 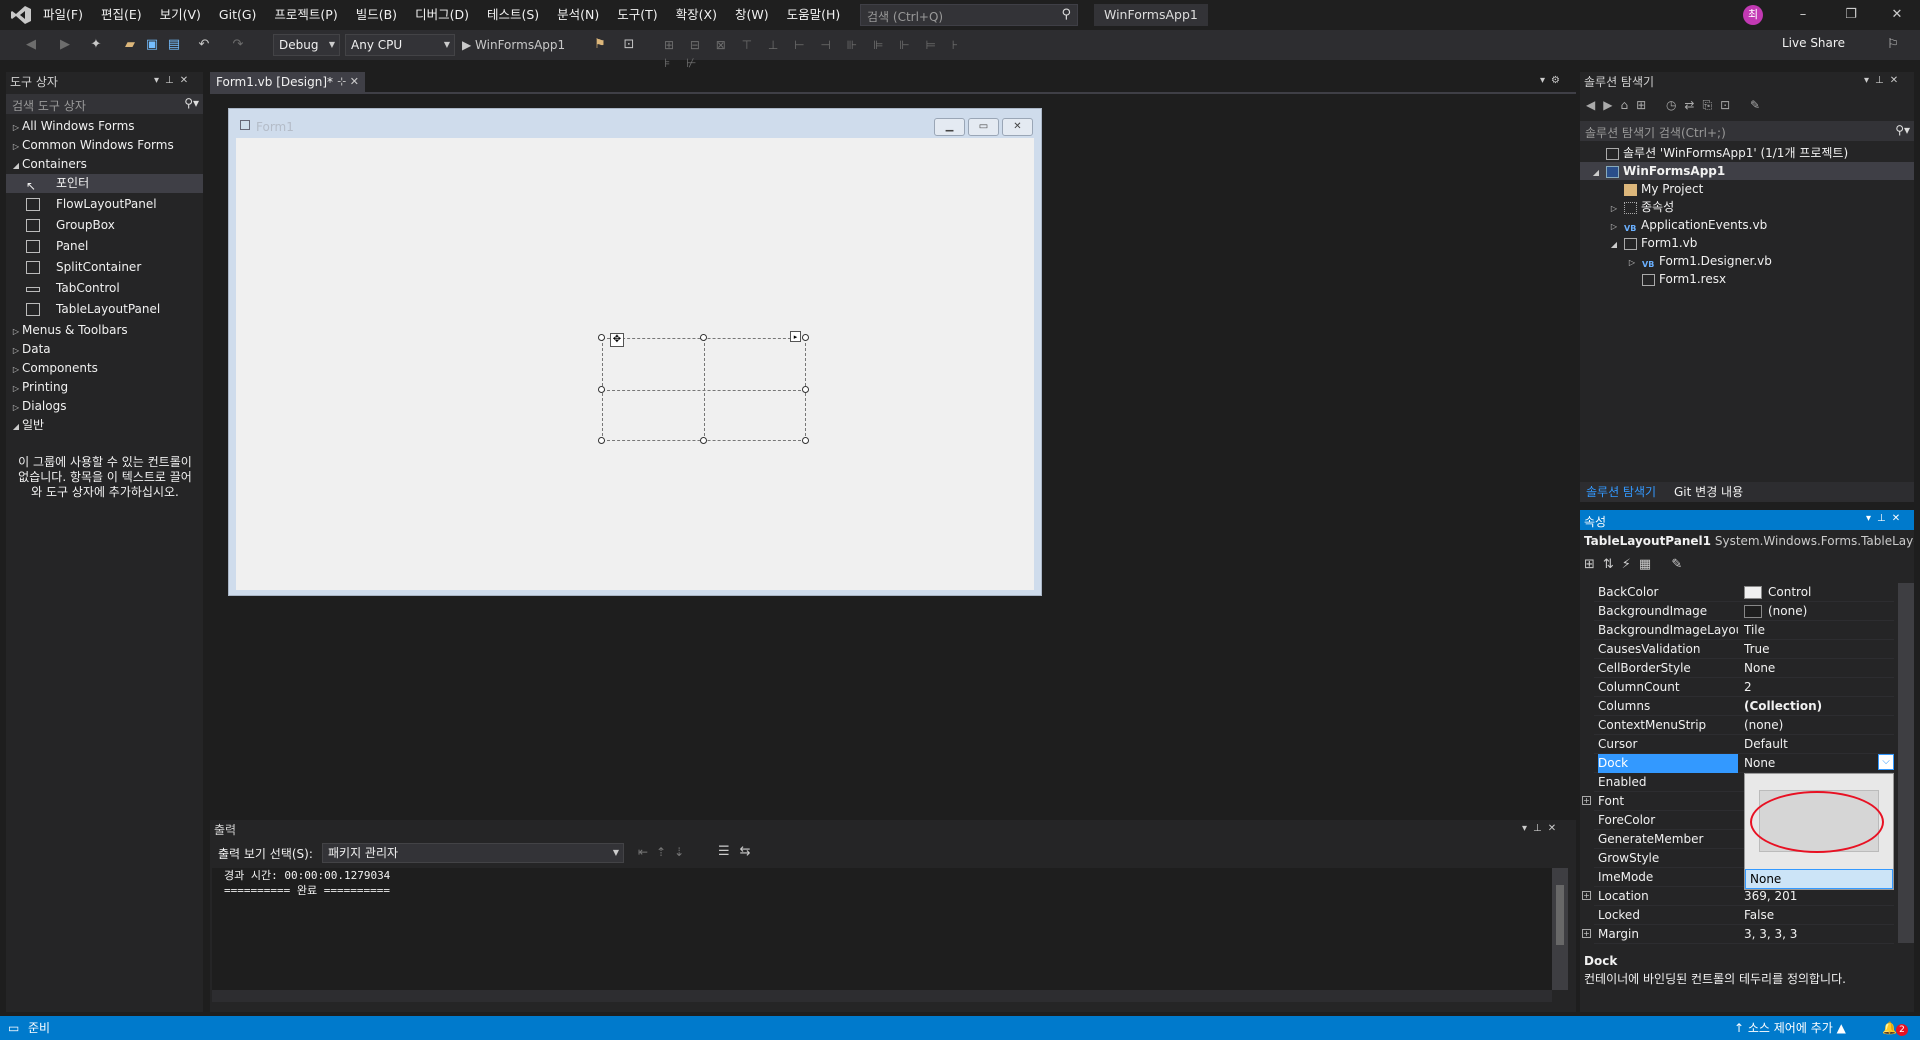 I want to click on redo-icon: ↷, so click(x=238, y=45).